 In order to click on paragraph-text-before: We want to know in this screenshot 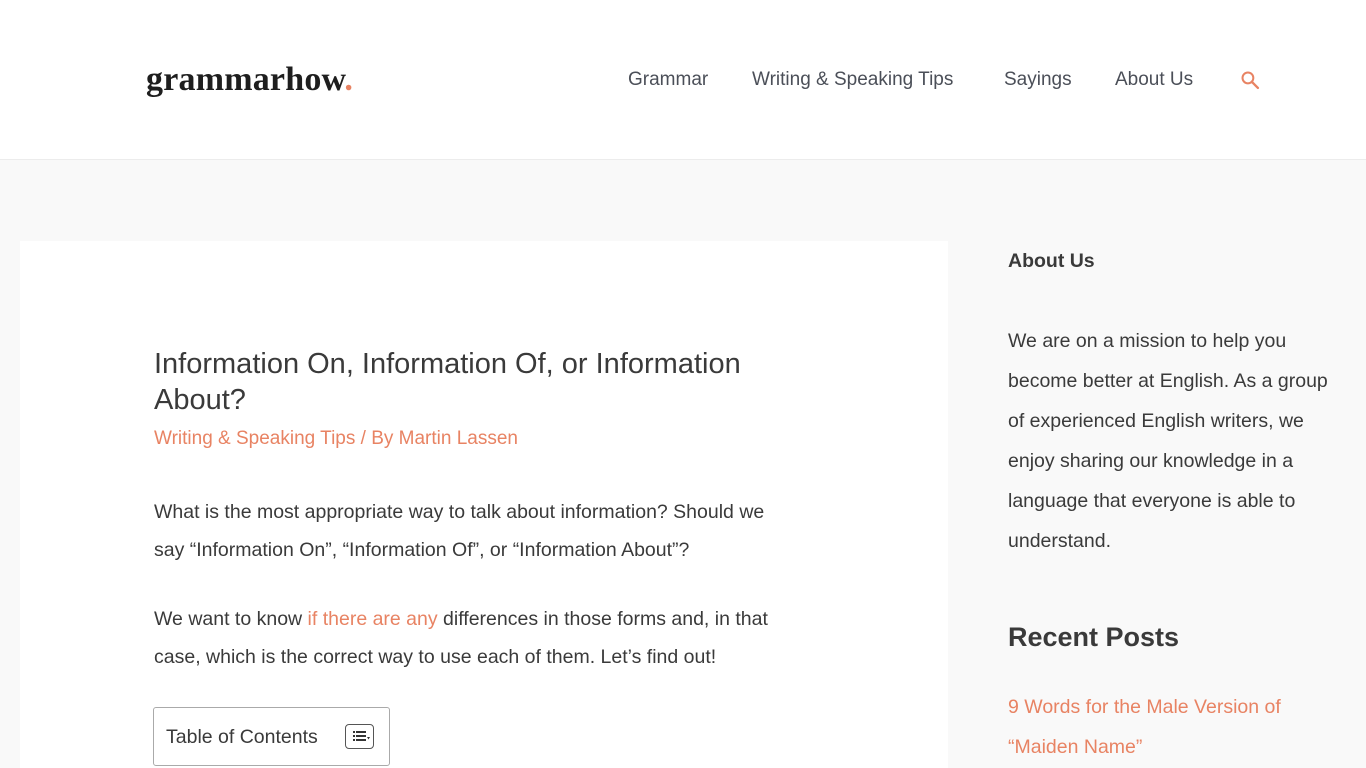, I will do `click(231, 619)`.